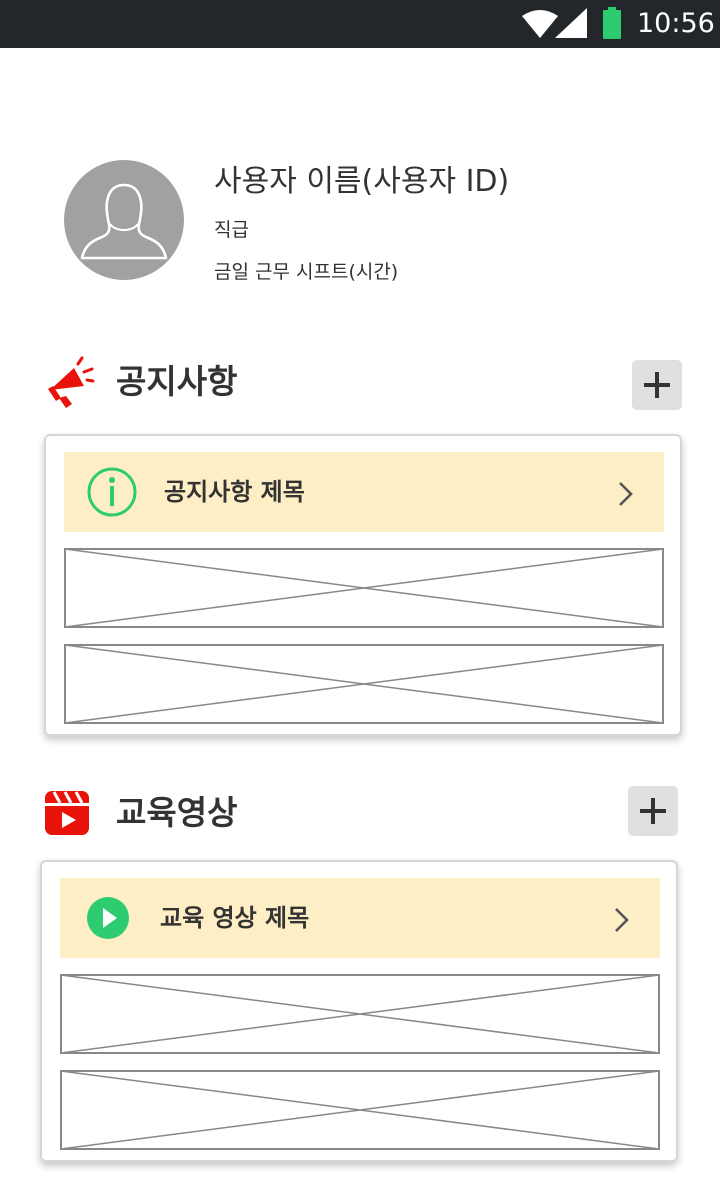 The height and width of the screenshot is (1200, 720). What do you see at coordinates (612, 23) in the screenshot?
I see `battery-icon` at bounding box center [612, 23].